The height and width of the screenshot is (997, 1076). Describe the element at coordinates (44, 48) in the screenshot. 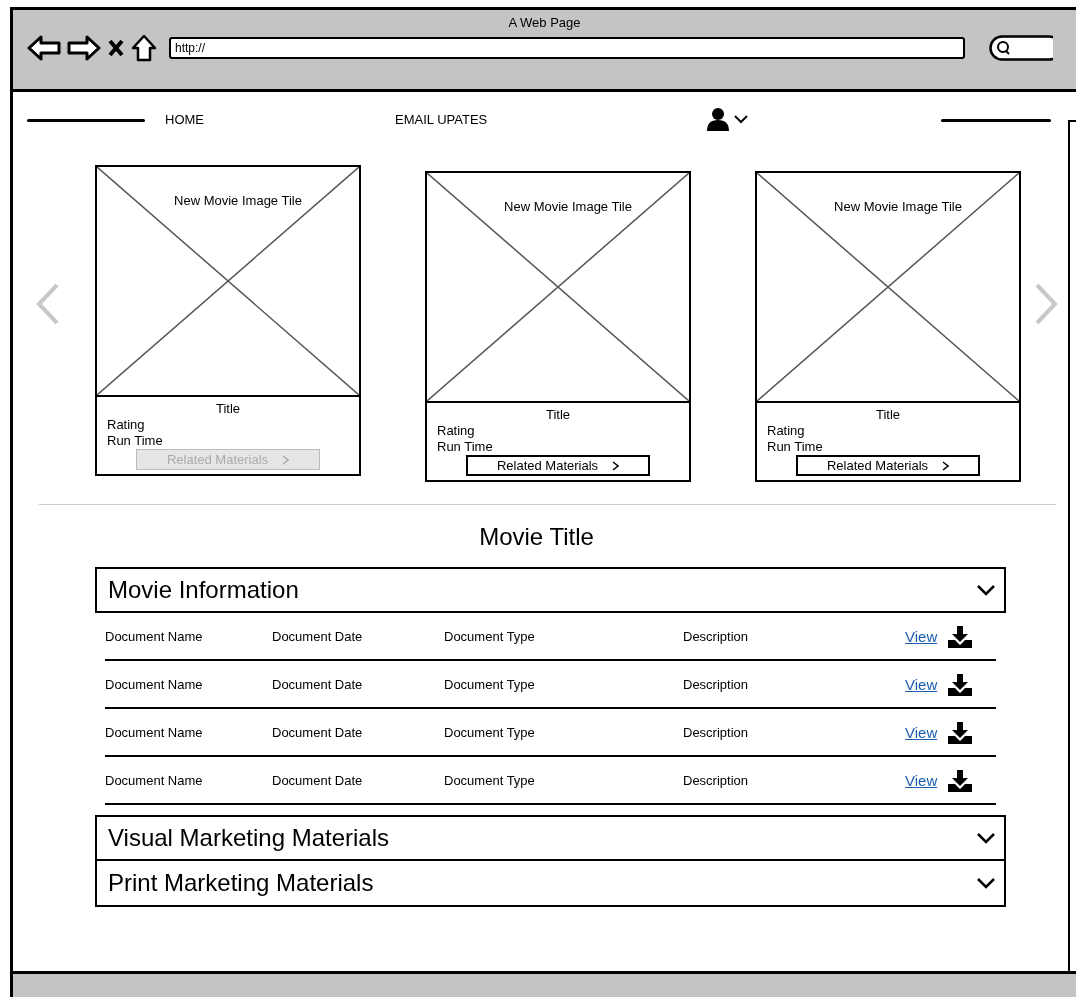

I see `back-icon` at that location.